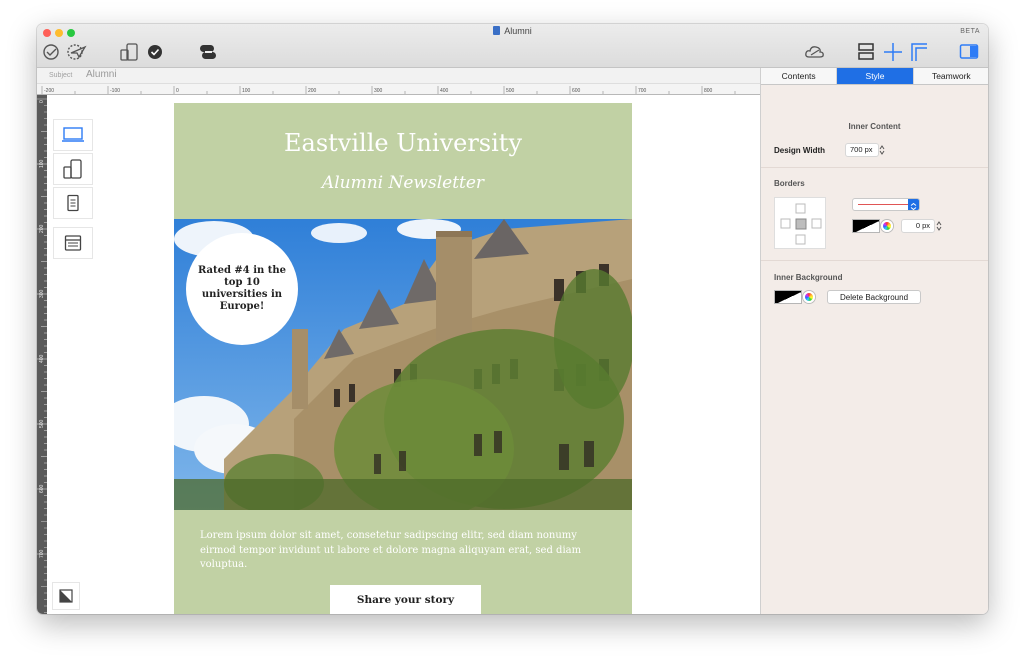 The height and width of the screenshot is (662, 1024). I want to click on window-title: Alumni, so click(512, 31).